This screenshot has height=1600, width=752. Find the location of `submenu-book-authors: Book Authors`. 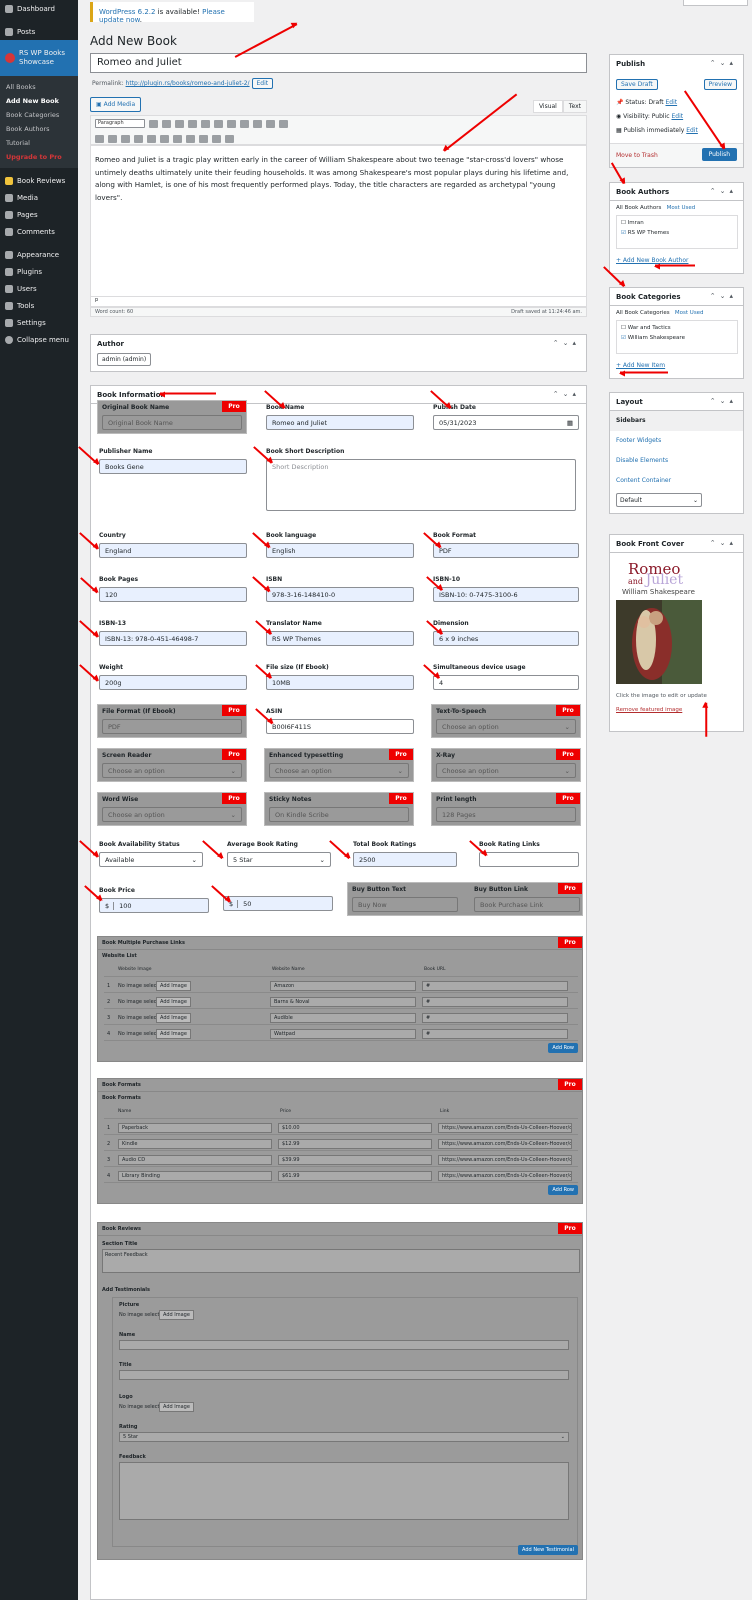

submenu-book-authors: Book Authors is located at coordinates (39, 129).